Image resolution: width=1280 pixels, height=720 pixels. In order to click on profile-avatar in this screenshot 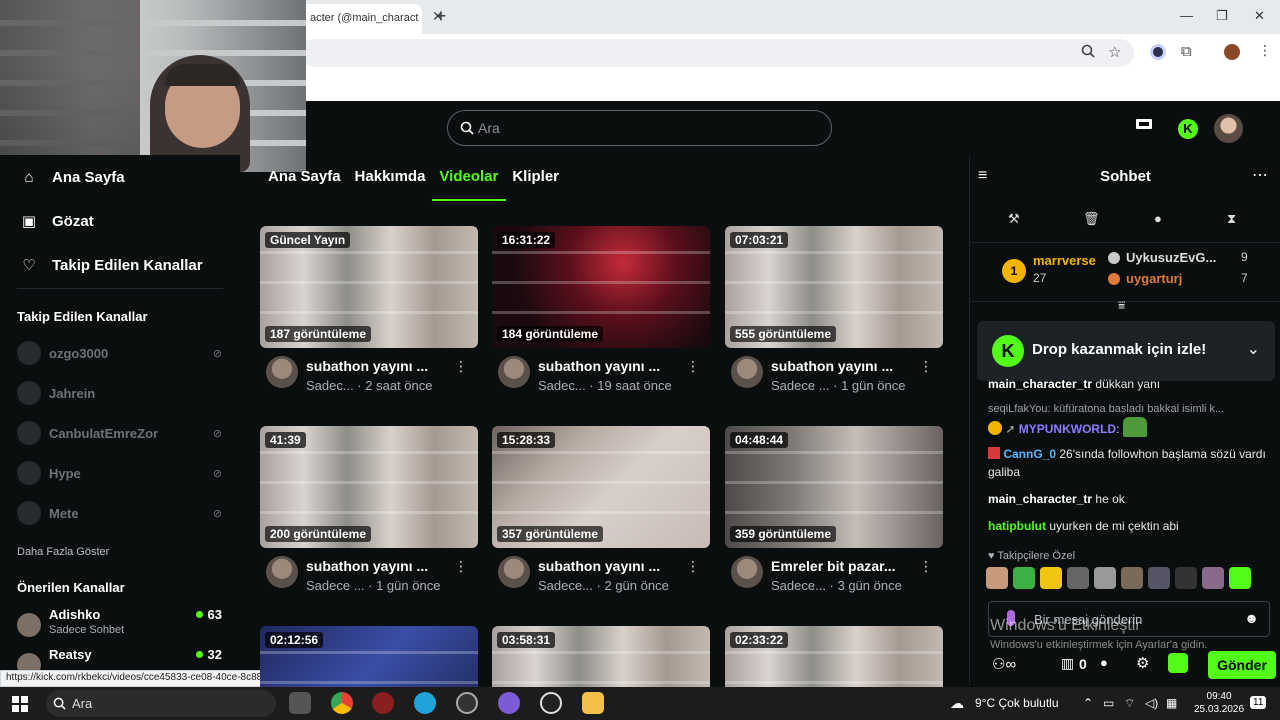, I will do `click(1232, 52)`.